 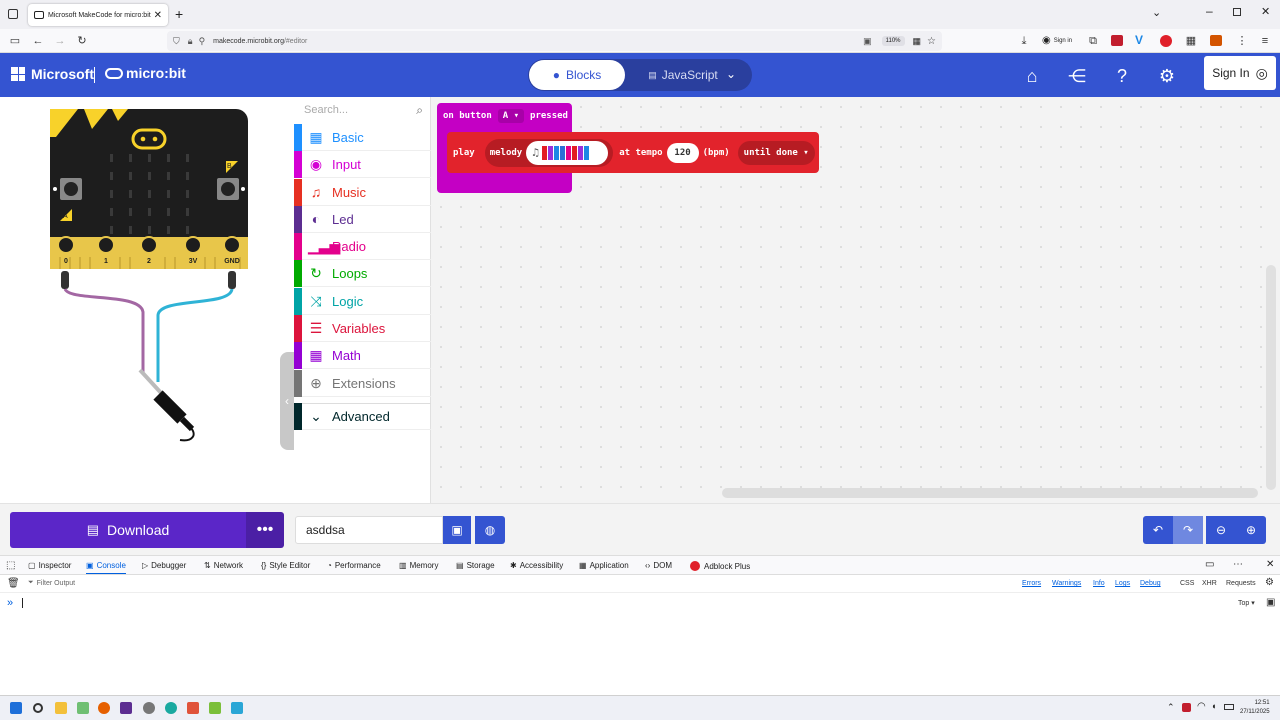 I want to click on zoom-in-button: ⊕, so click(x=1251, y=530).